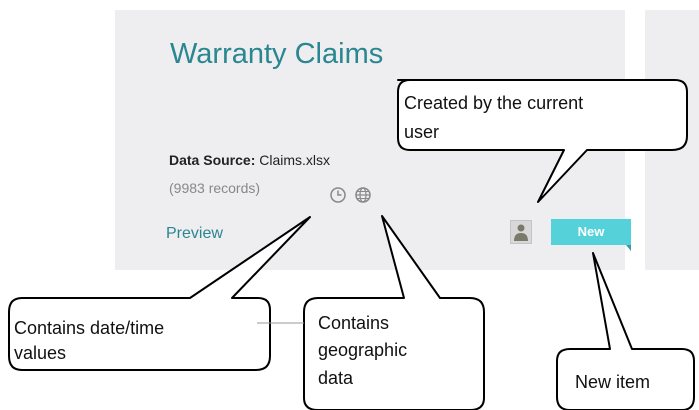 The height and width of the screenshot is (410, 699). What do you see at coordinates (422, 132) in the screenshot?
I see `callout-created-by-line2: user` at bounding box center [422, 132].